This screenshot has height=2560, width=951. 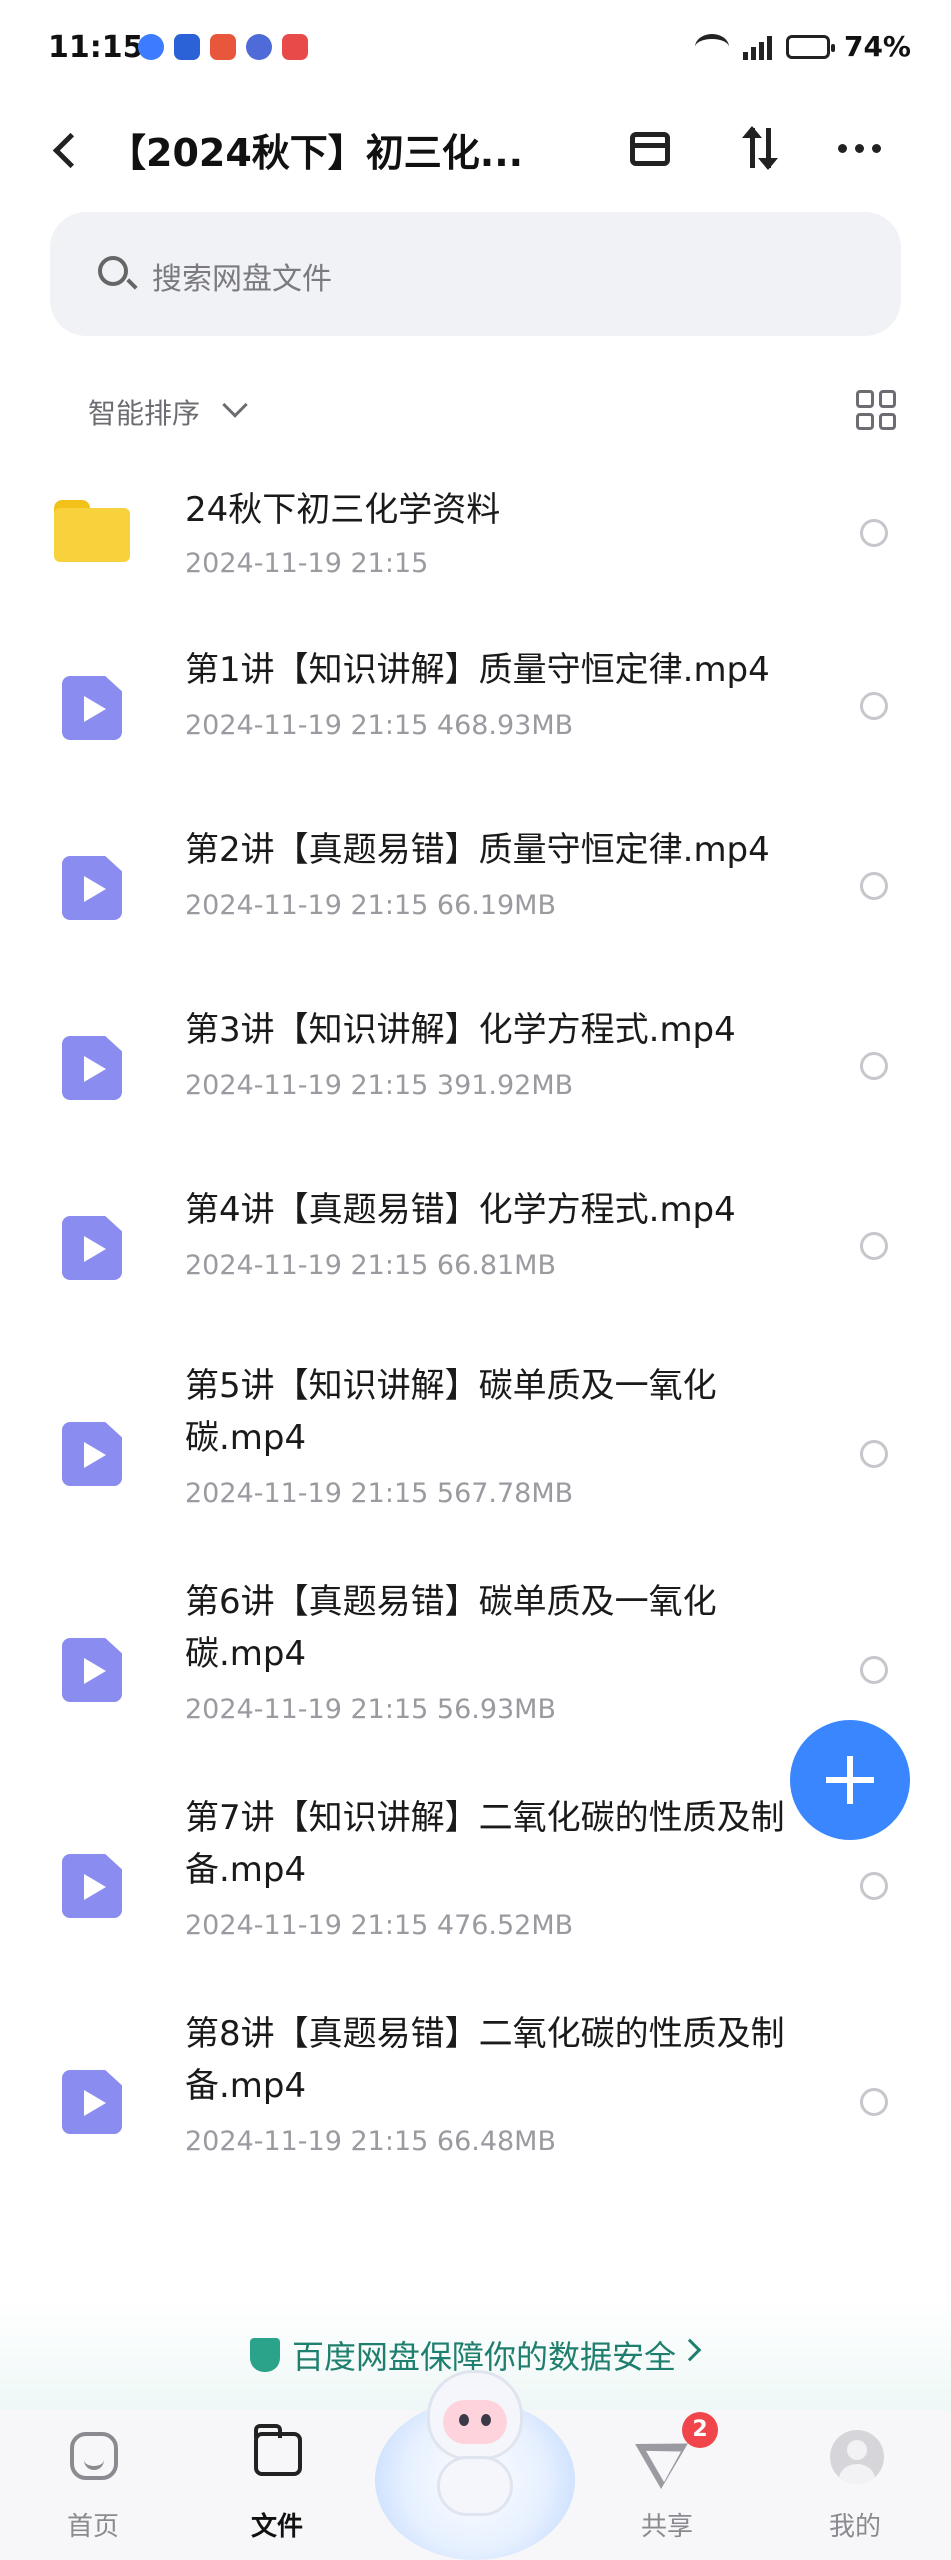 I want to click on file-meta: 2024-11-19 21:15 567.78MB, so click(x=379, y=1493).